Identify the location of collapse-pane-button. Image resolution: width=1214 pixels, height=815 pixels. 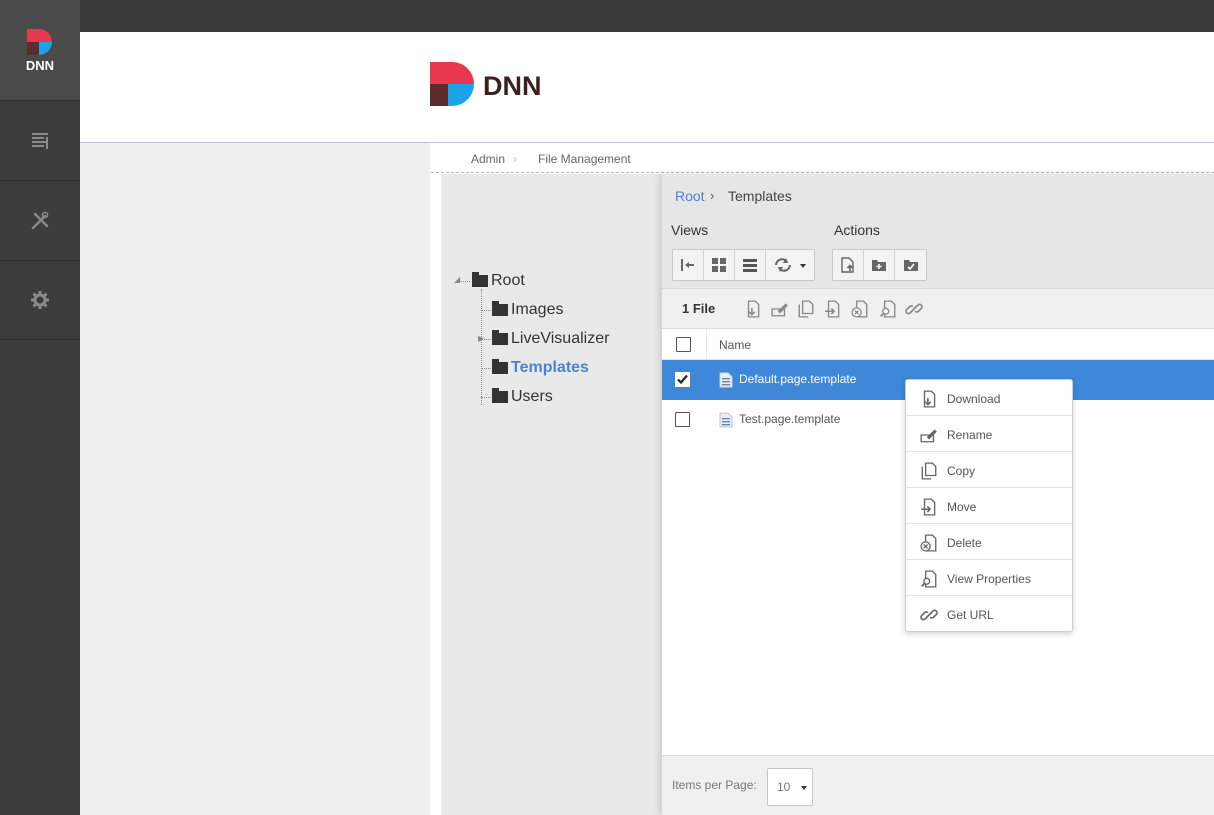
(688, 265).